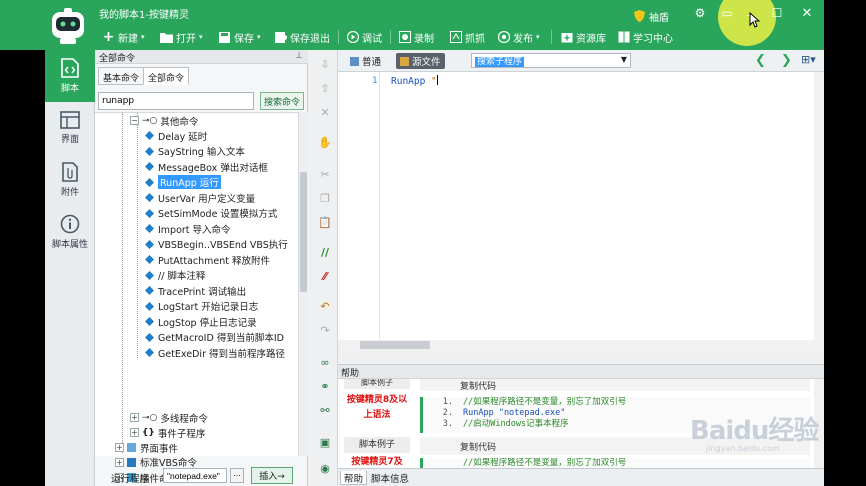 The image size is (866, 486). Describe the element at coordinates (325, 222) in the screenshot. I see `paste-icon: 📋` at that location.